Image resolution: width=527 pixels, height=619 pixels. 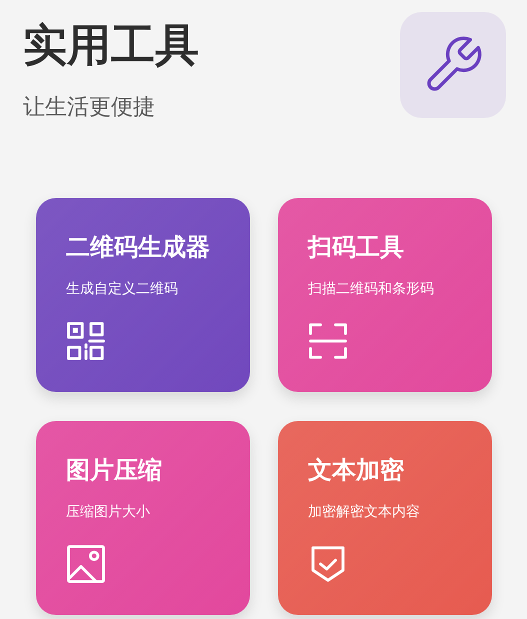 I want to click on card-title: 文本加密, so click(x=356, y=470).